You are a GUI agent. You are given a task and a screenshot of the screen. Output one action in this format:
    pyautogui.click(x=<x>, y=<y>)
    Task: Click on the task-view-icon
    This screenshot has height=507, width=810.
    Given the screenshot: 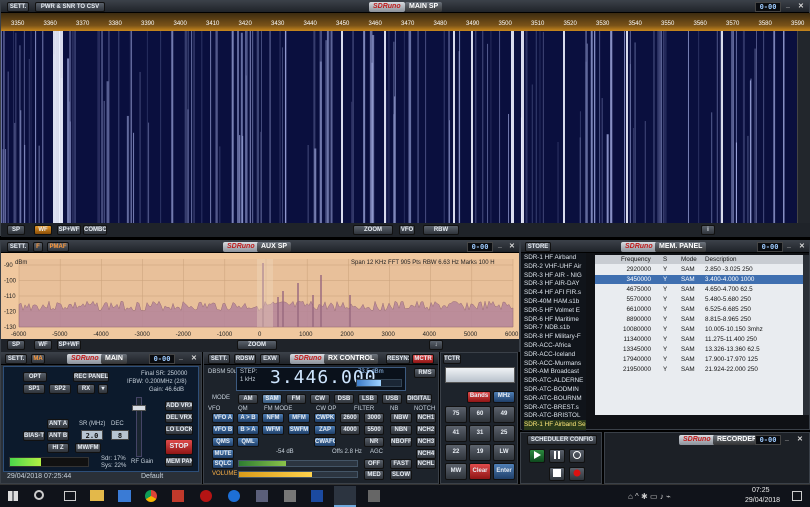 What is the action you would take?
    pyautogui.click(x=70, y=496)
    